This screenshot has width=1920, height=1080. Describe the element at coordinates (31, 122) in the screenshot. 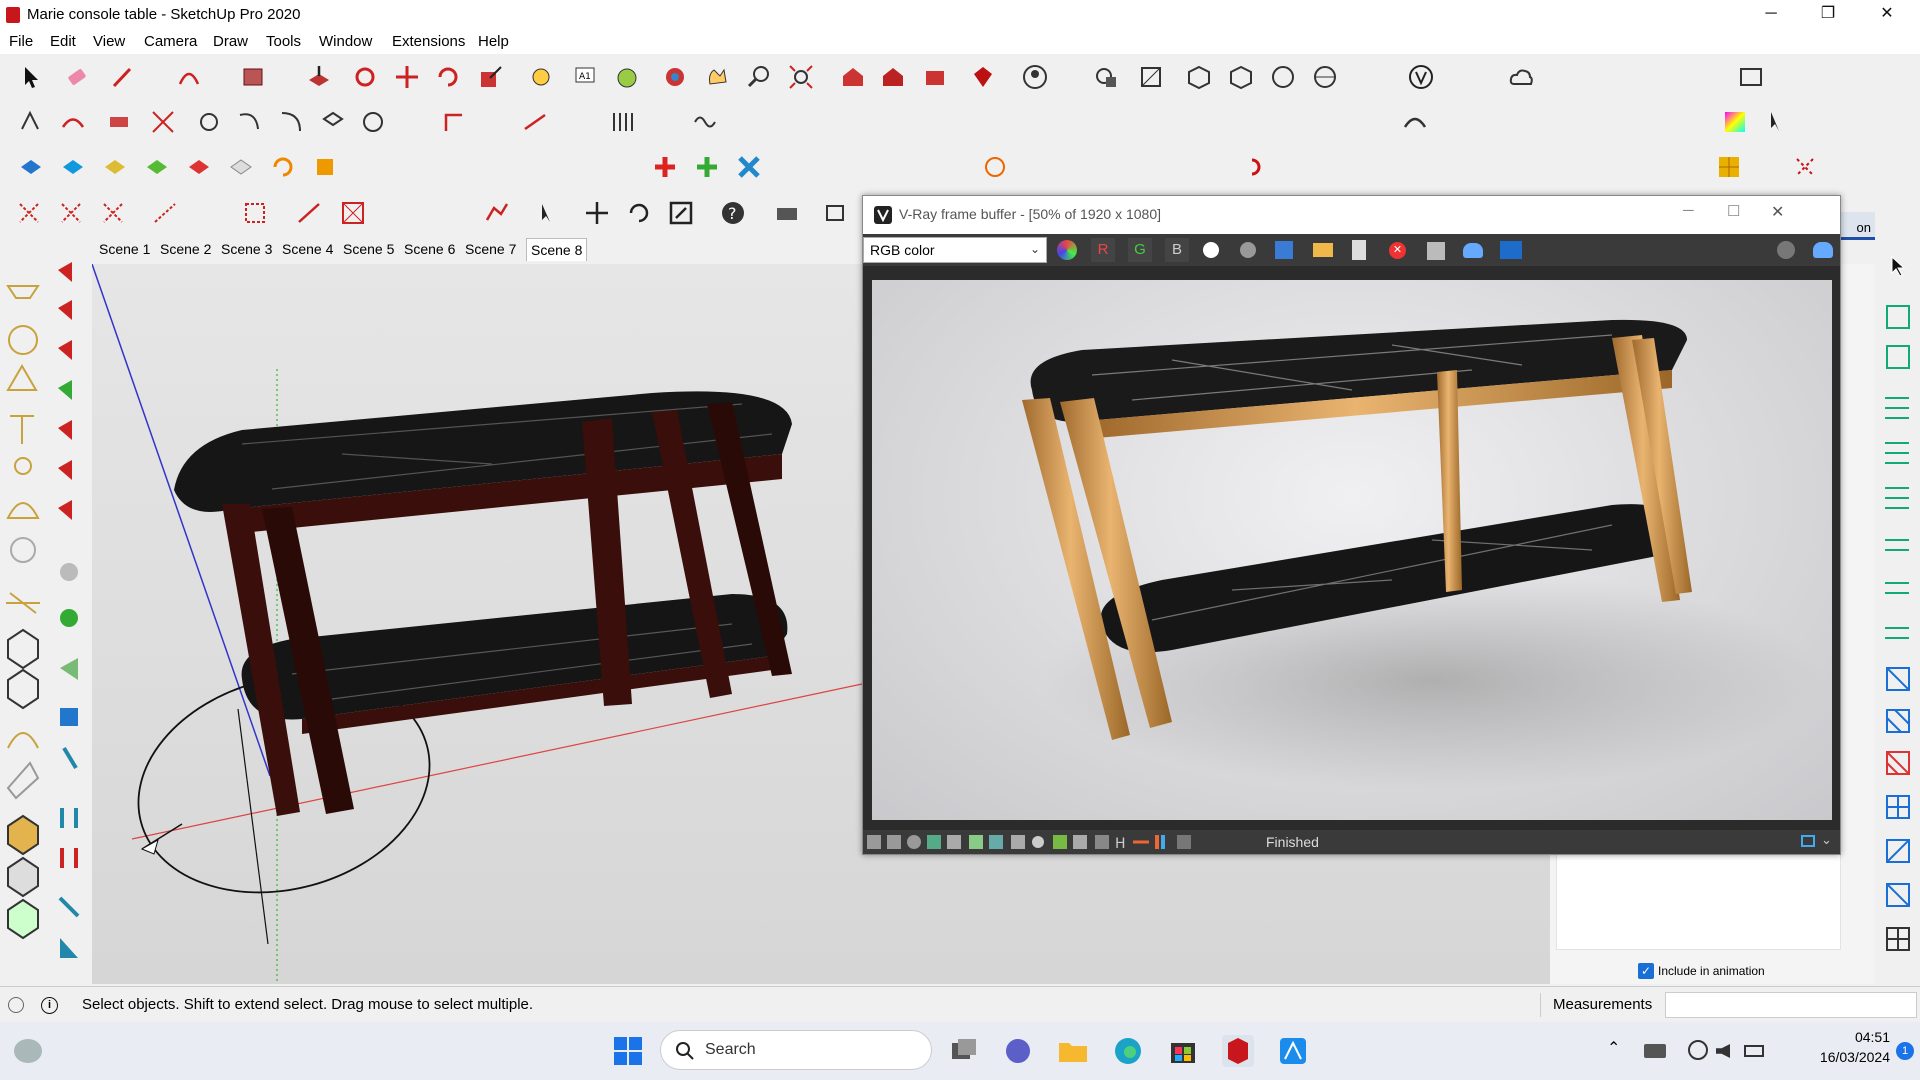

I see `plugin-tool-icon` at that location.